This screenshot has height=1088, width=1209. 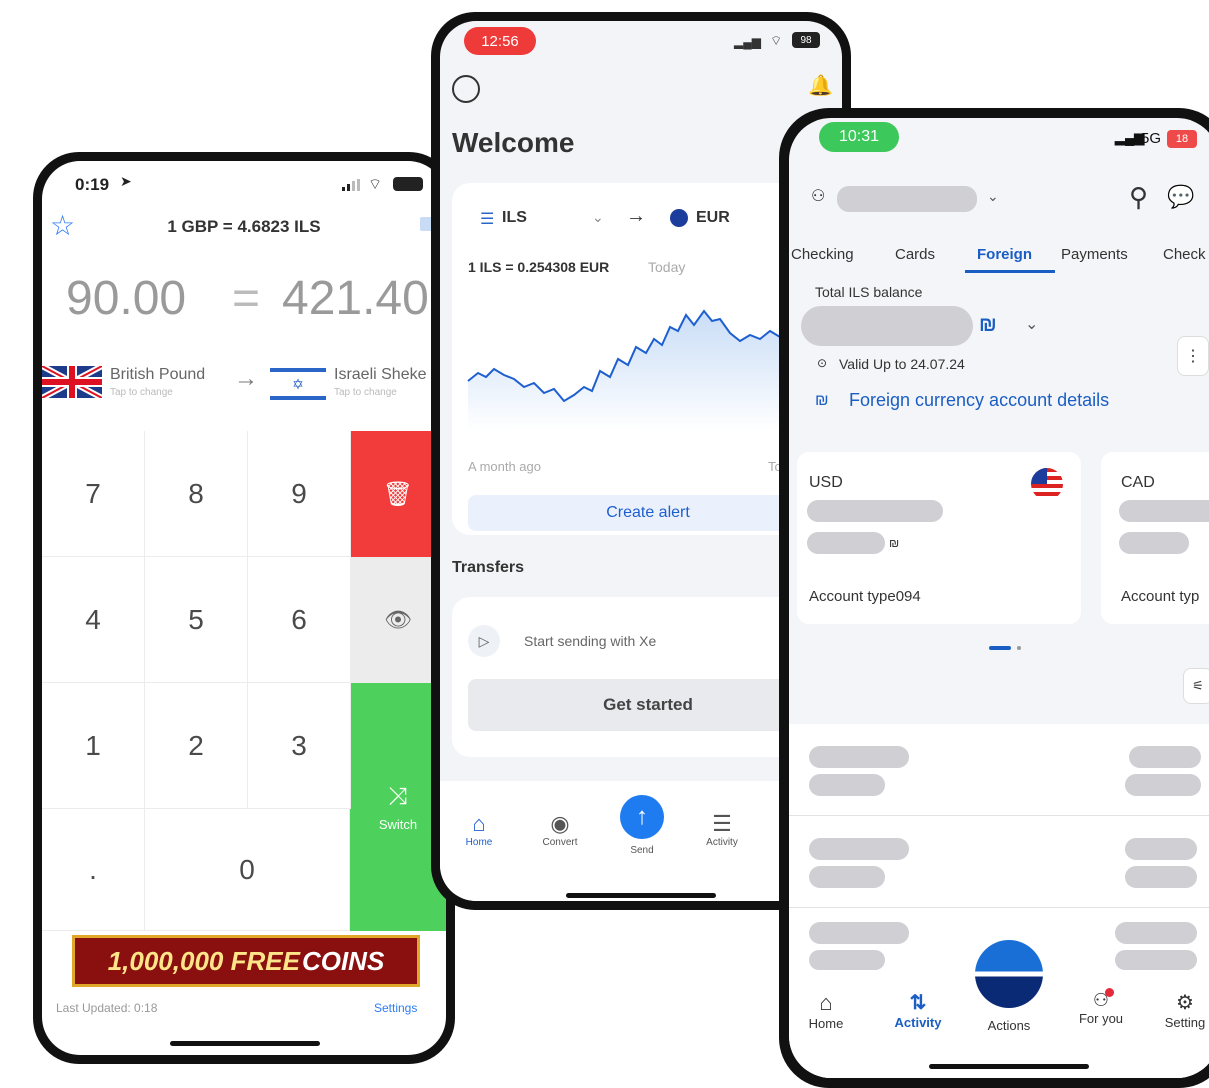 What do you see at coordinates (648, 513) in the screenshot?
I see `create-alert-button: Create alert` at bounding box center [648, 513].